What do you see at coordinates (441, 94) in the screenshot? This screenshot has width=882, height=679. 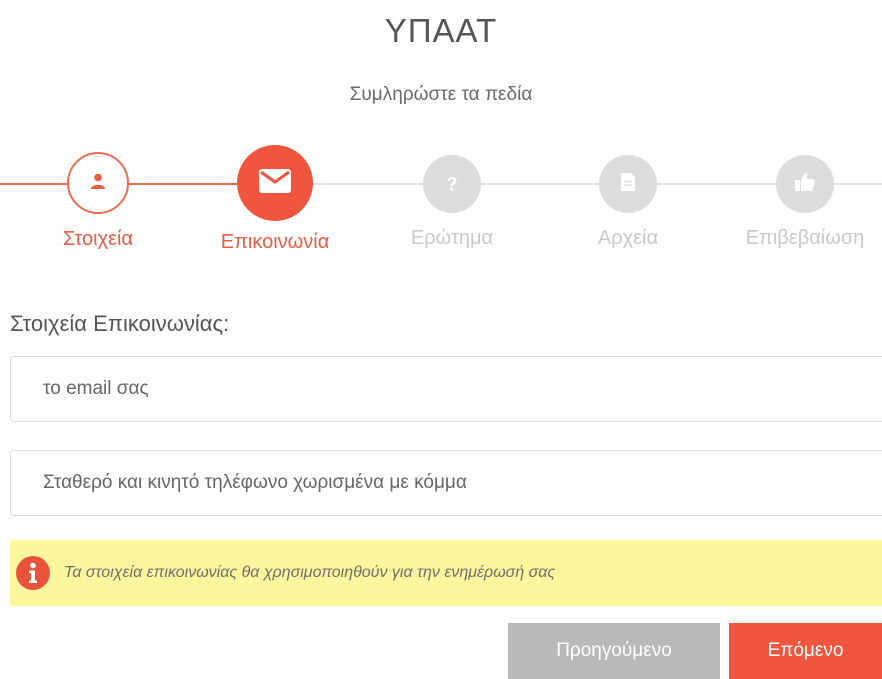 I see `page-subtitle: Συμληρώστε τα πεδία` at bounding box center [441, 94].